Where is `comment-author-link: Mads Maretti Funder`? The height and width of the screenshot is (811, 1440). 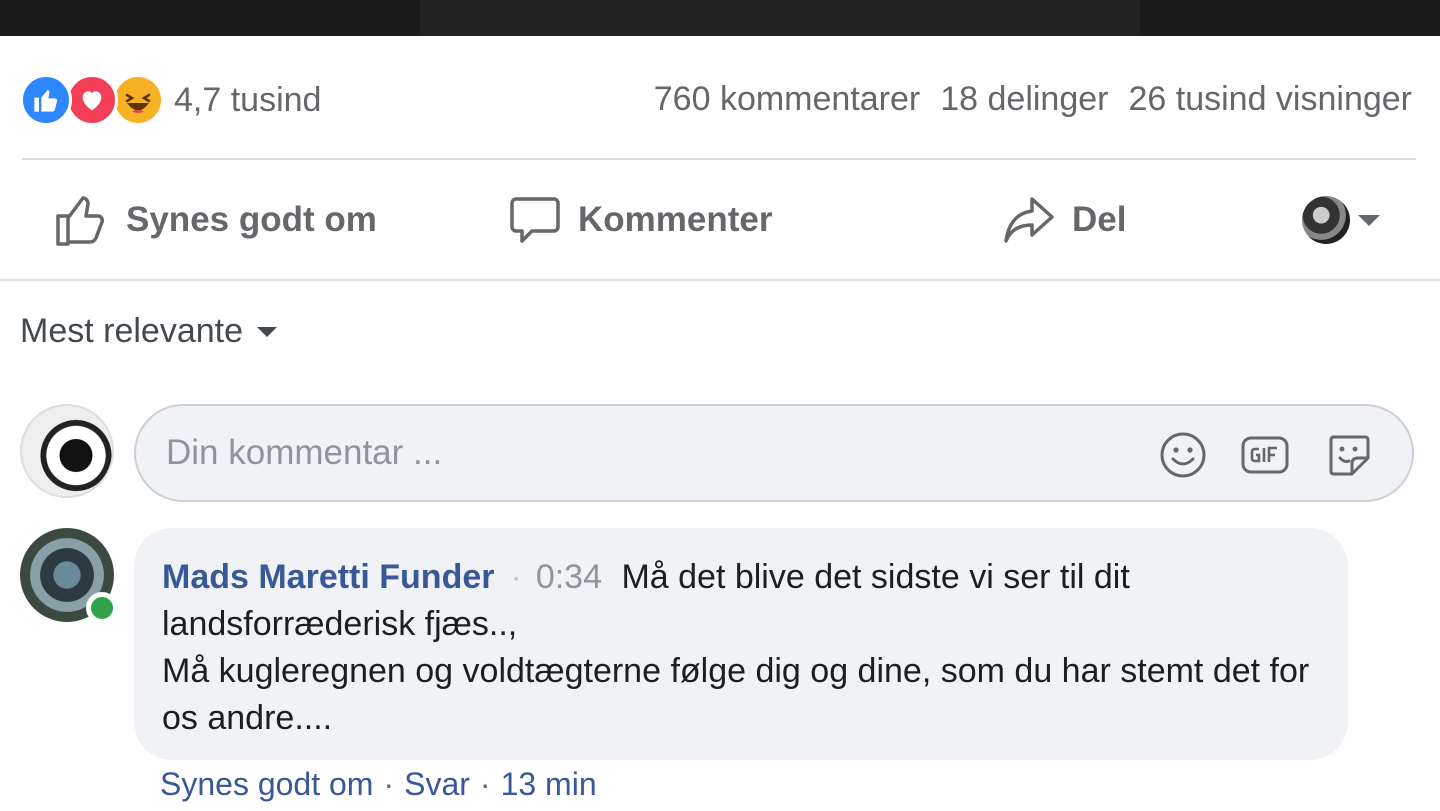 comment-author-link: Mads Maretti Funder is located at coordinates (328, 577).